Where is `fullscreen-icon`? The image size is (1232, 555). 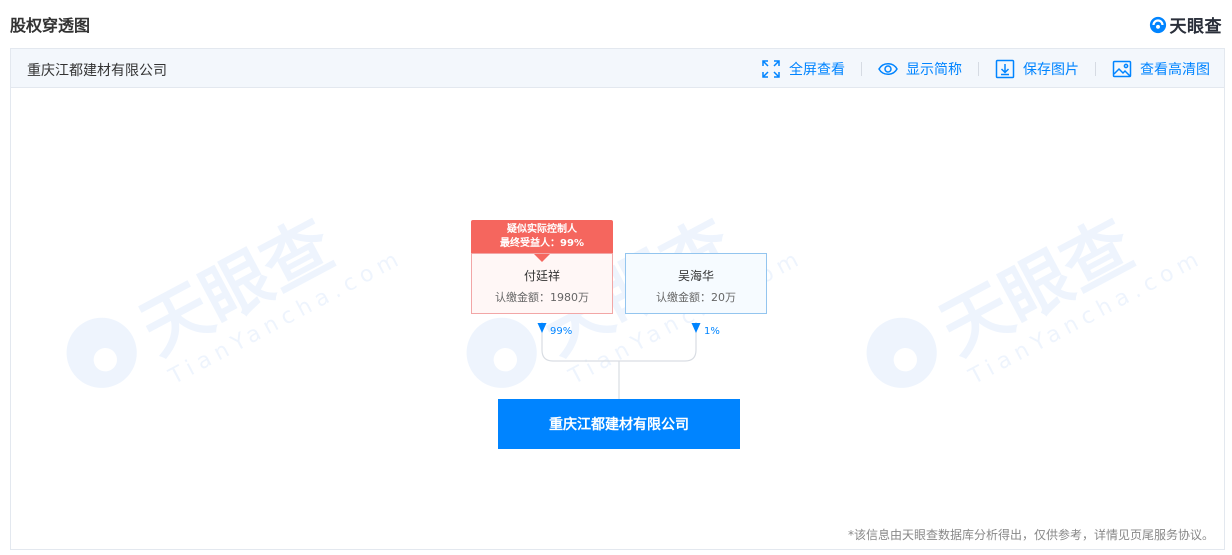 fullscreen-icon is located at coordinates (771, 68).